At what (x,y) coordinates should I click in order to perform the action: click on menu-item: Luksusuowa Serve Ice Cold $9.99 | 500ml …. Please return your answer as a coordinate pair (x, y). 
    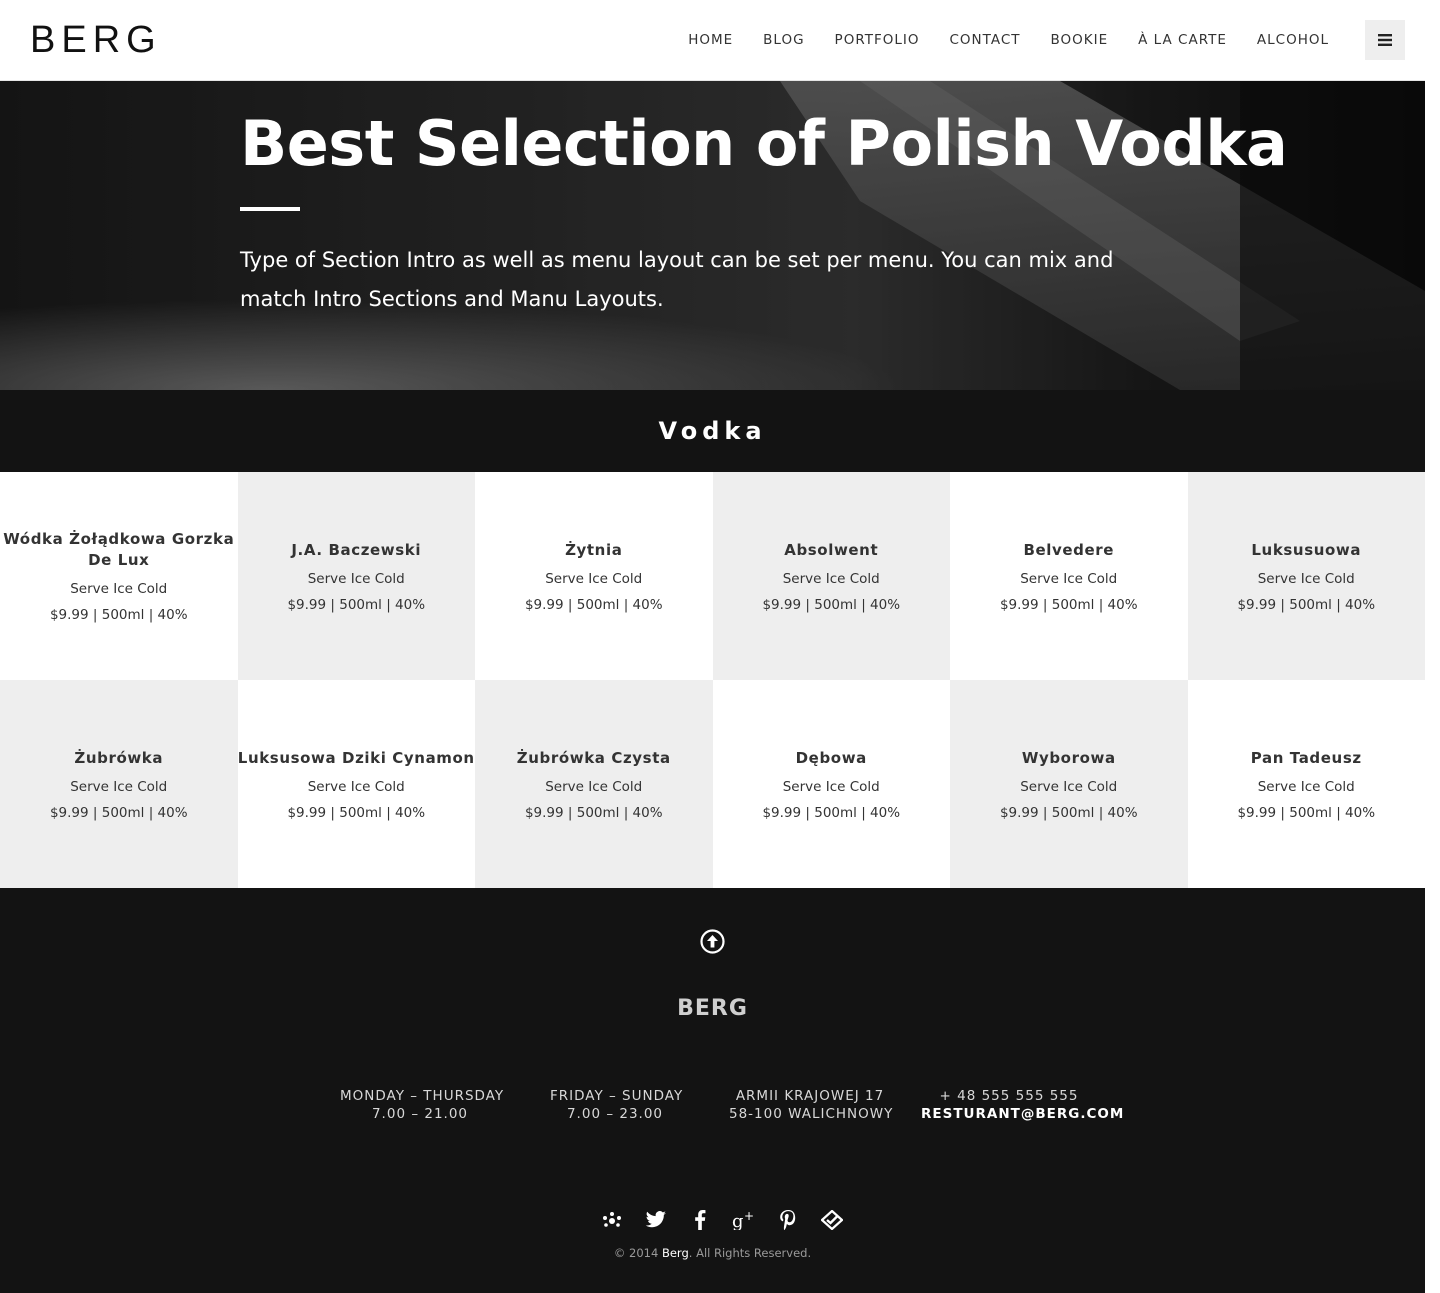
    Looking at the image, I should click on (1306, 576).